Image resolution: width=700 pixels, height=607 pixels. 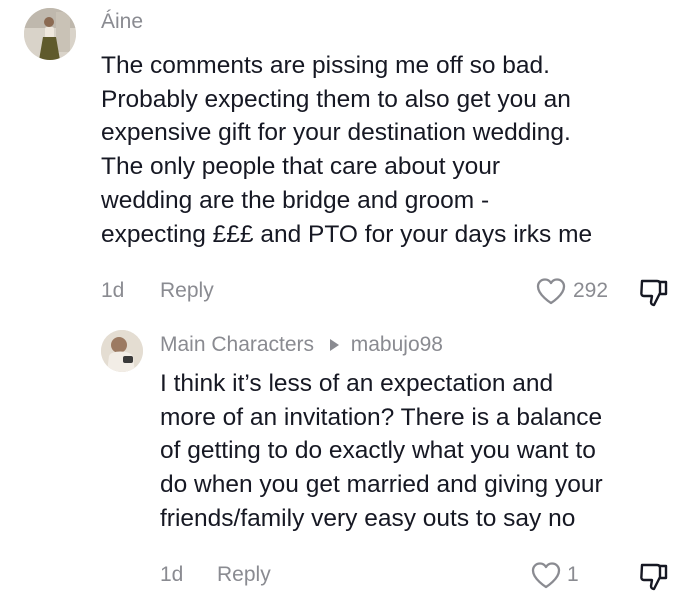 I want to click on reply-text-line: friends/family very easy outs to say no, so click(x=368, y=518).